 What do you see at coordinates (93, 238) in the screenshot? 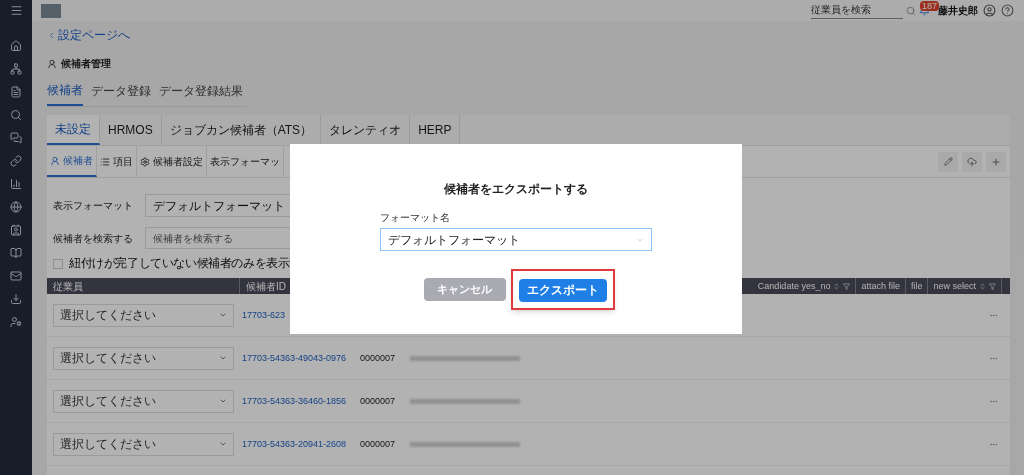
I see `field-label: 候補者を検索する` at bounding box center [93, 238].